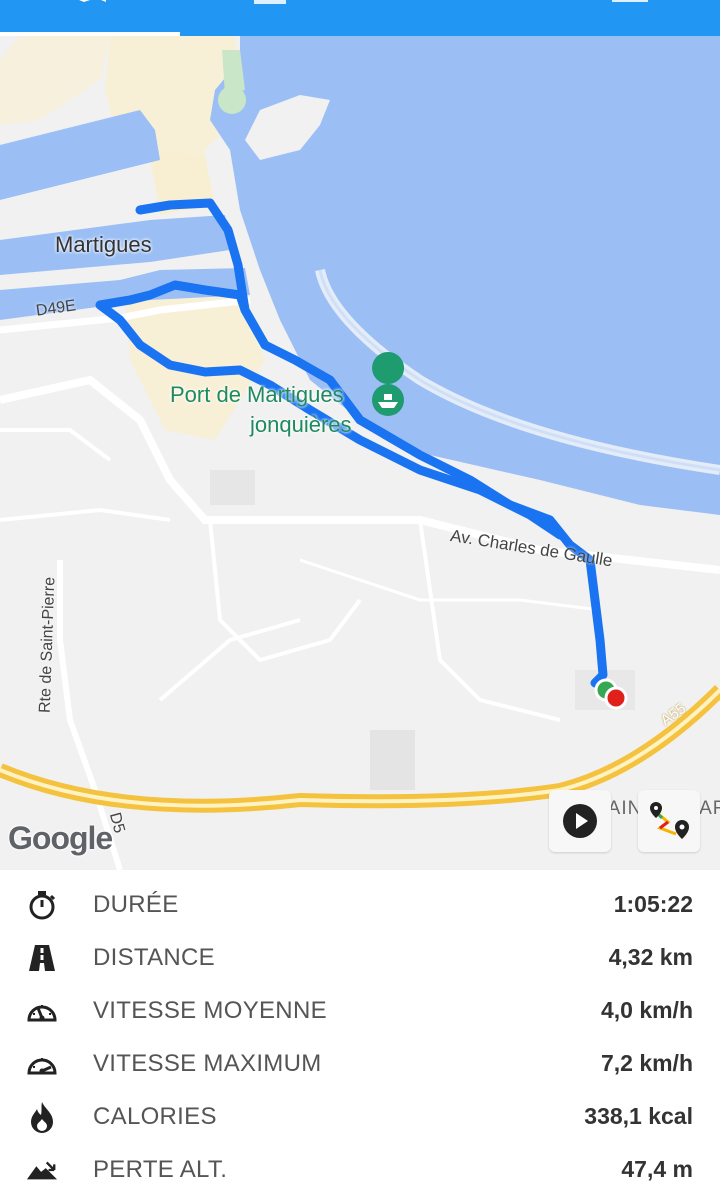 The height and width of the screenshot is (1200, 720). I want to click on stat-value: 47,4 m, so click(657, 1169).